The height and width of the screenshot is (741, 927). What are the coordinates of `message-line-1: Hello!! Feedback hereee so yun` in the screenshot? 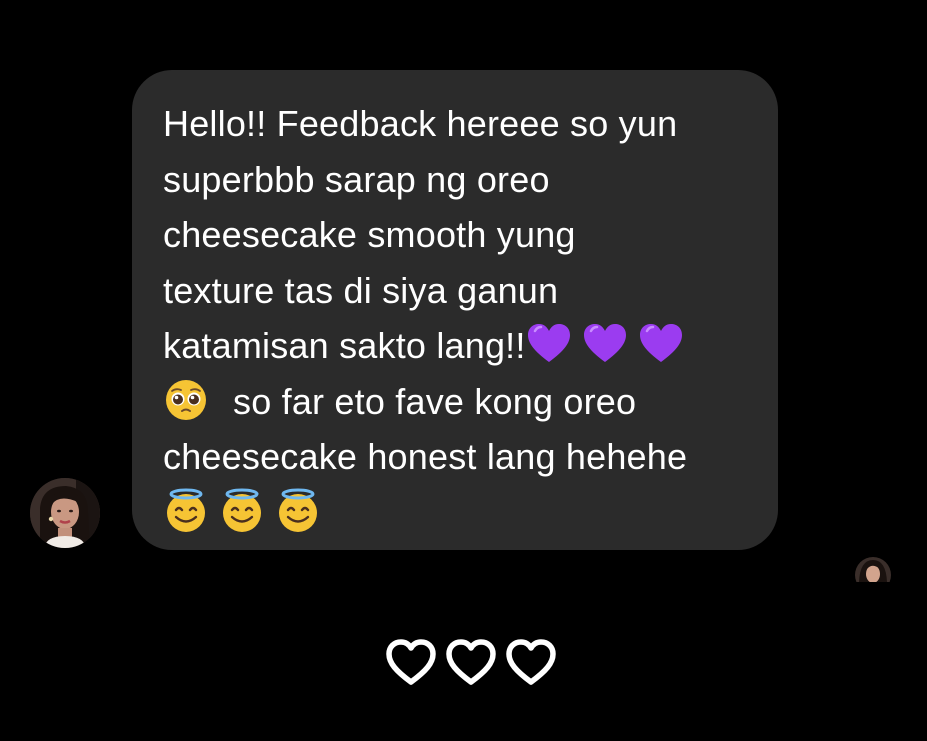 It's located at (420, 123).